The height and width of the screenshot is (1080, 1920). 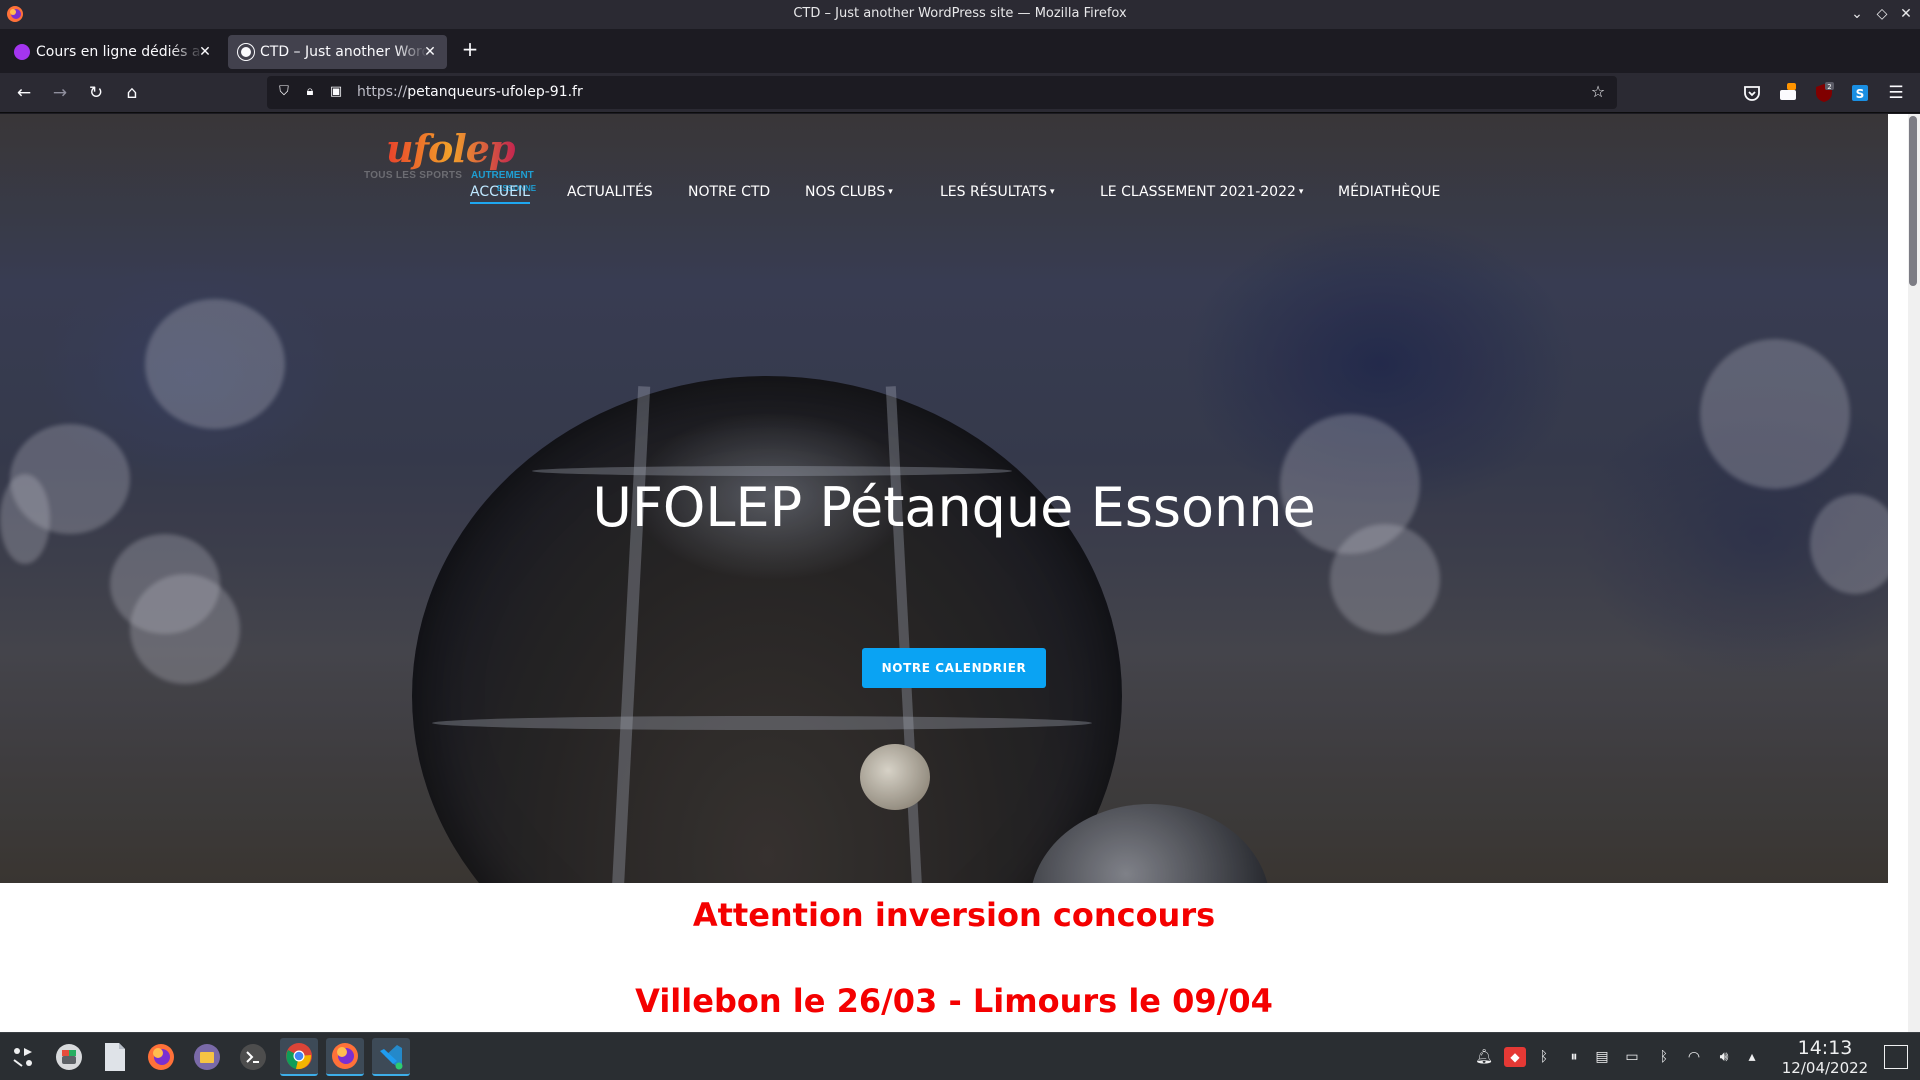 What do you see at coordinates (1788, 93) in the screenshot?
I see `extension-icon` at bounding box center [1788, 93].